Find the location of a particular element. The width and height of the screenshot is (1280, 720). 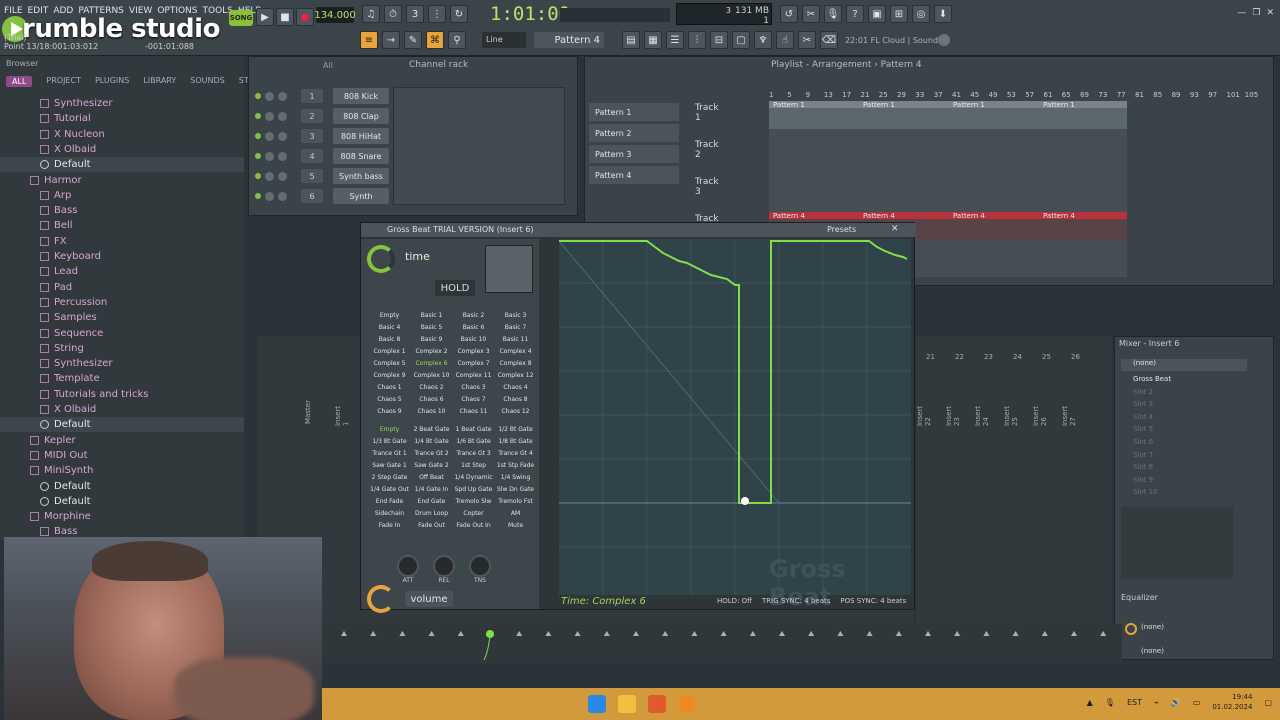

pattern-item: Pattern 3 is located at coordinates (634, 154).